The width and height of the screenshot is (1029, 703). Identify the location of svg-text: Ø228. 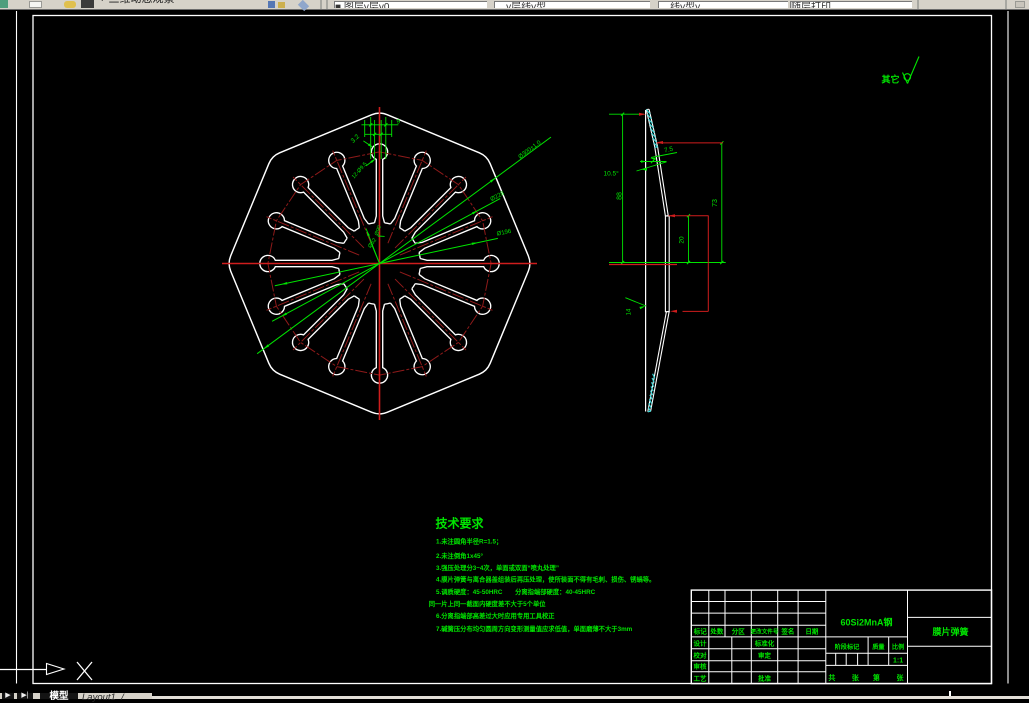
(498, 196).